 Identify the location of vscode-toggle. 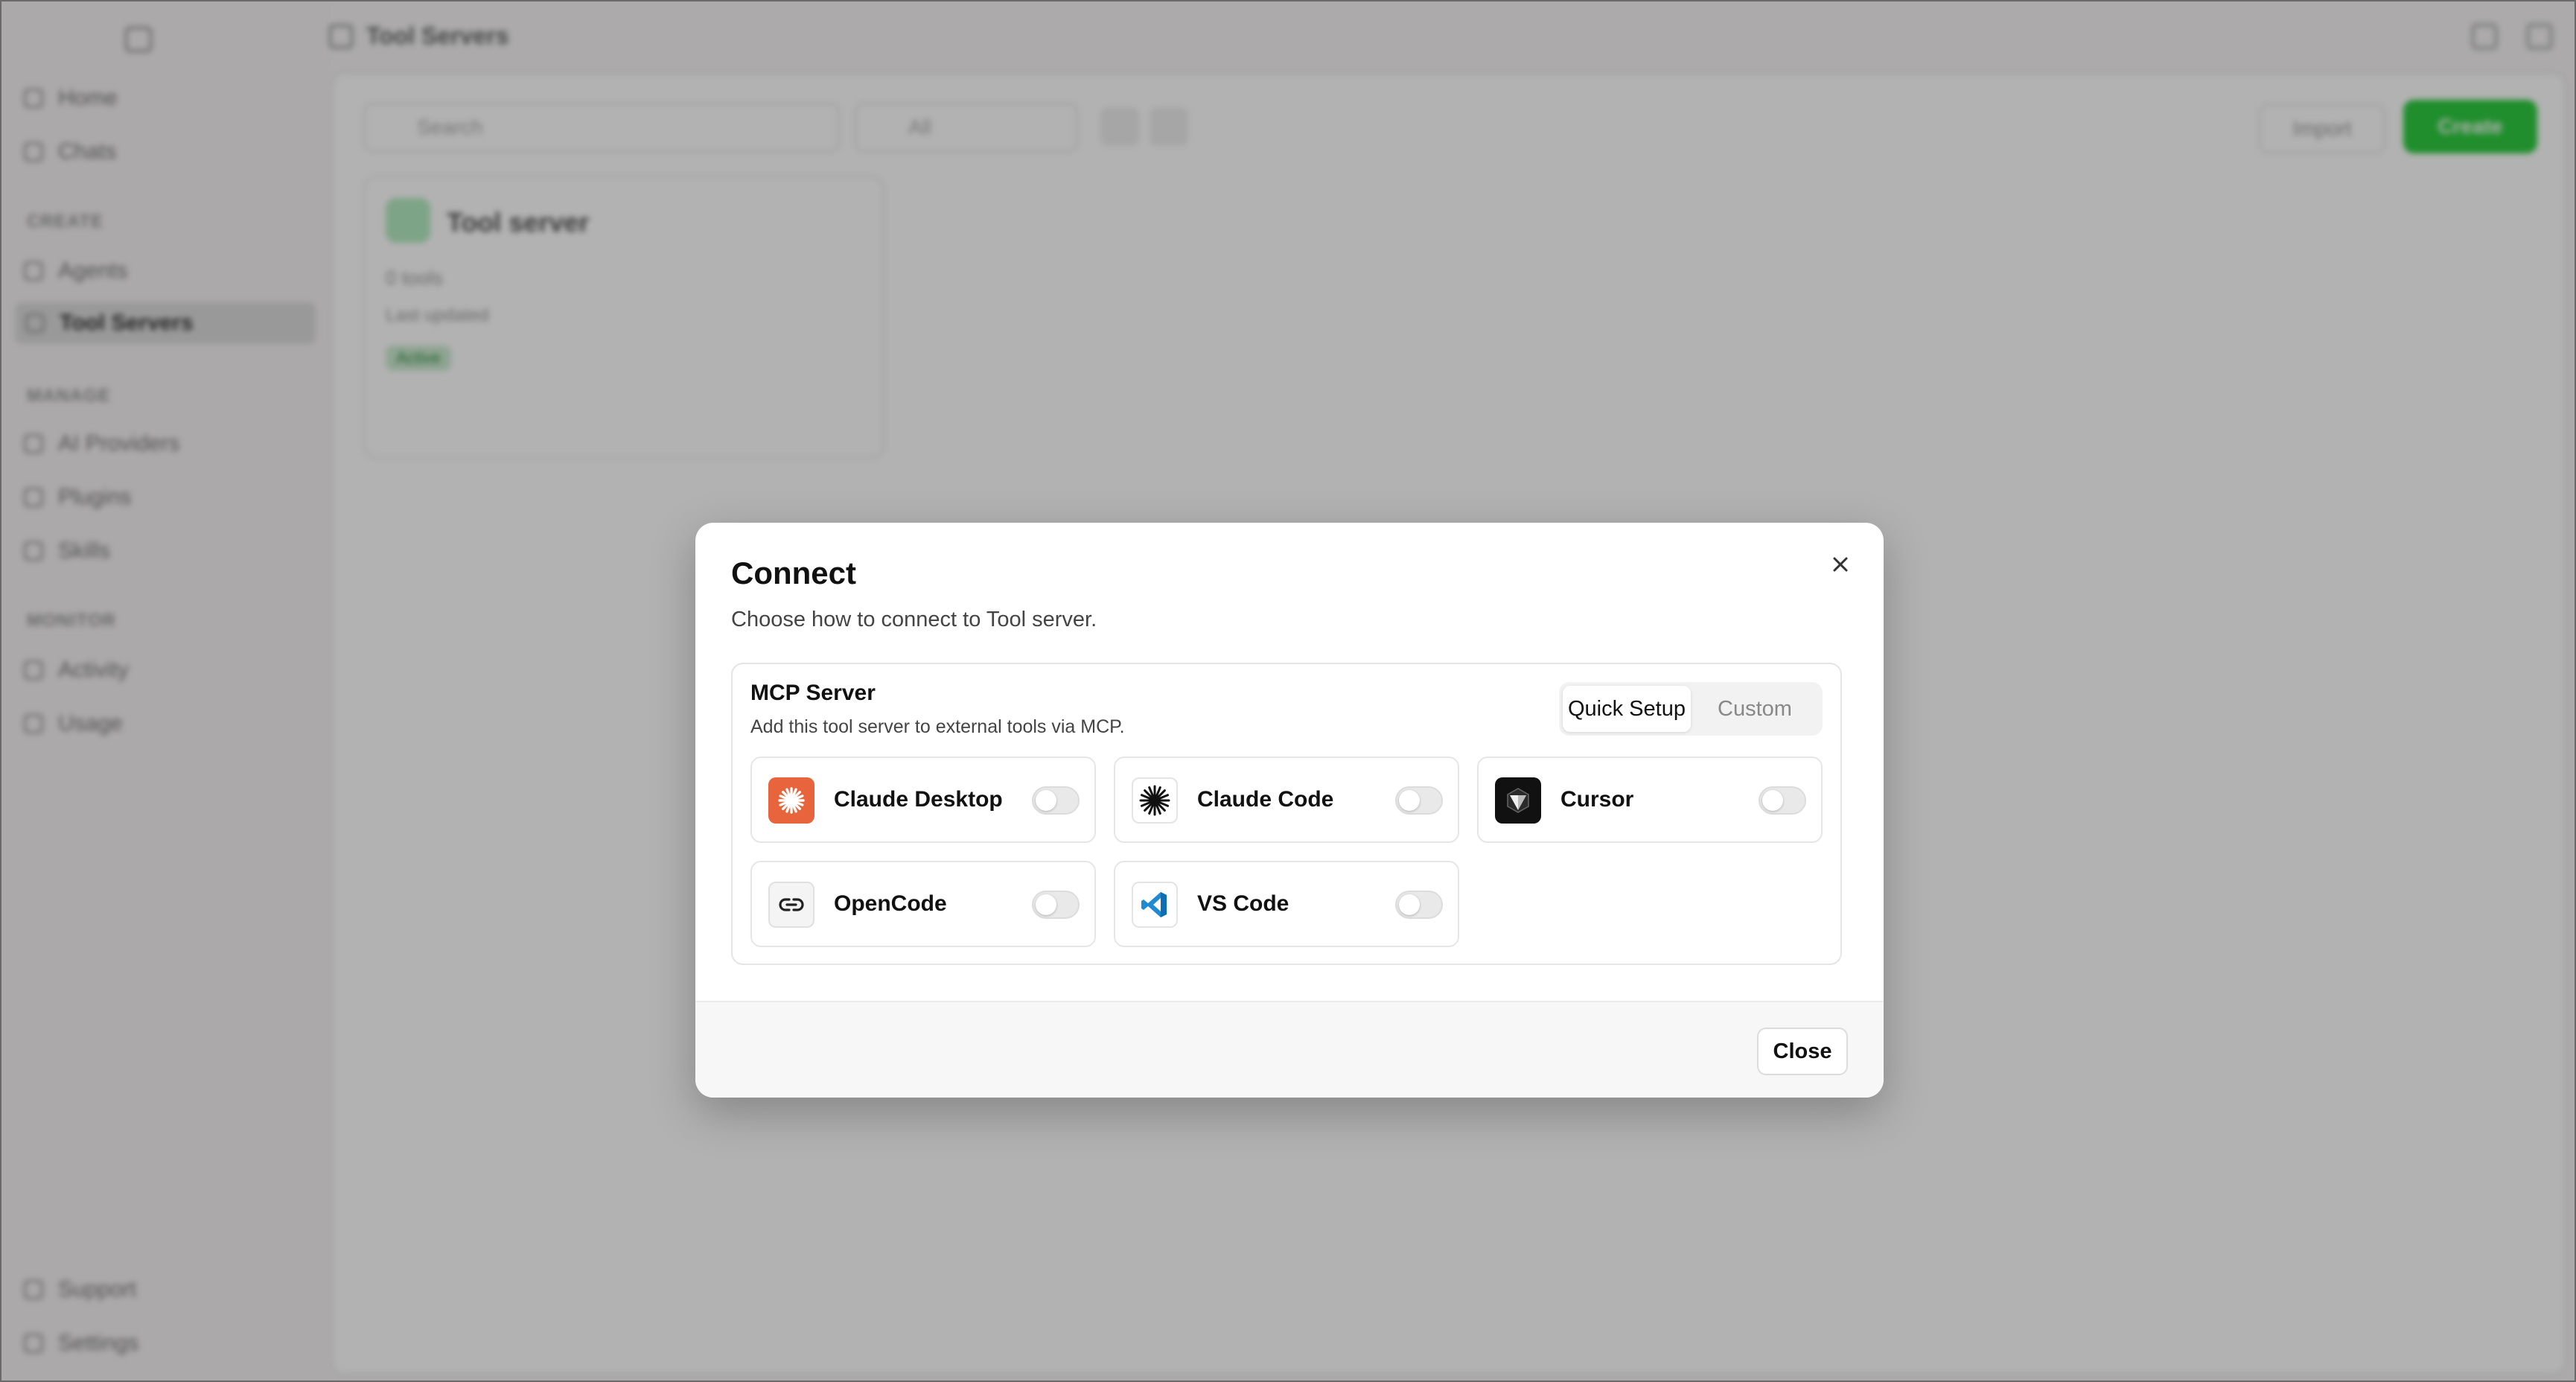
(1419, 905).